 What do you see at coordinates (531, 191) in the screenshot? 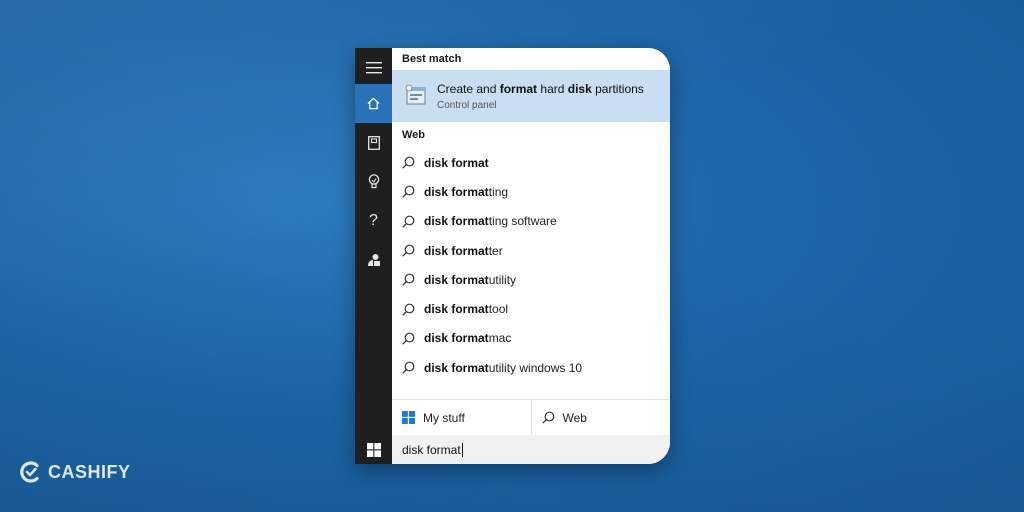
I see `web-suggestion: disk format ting` at bounding box center [531, 191].